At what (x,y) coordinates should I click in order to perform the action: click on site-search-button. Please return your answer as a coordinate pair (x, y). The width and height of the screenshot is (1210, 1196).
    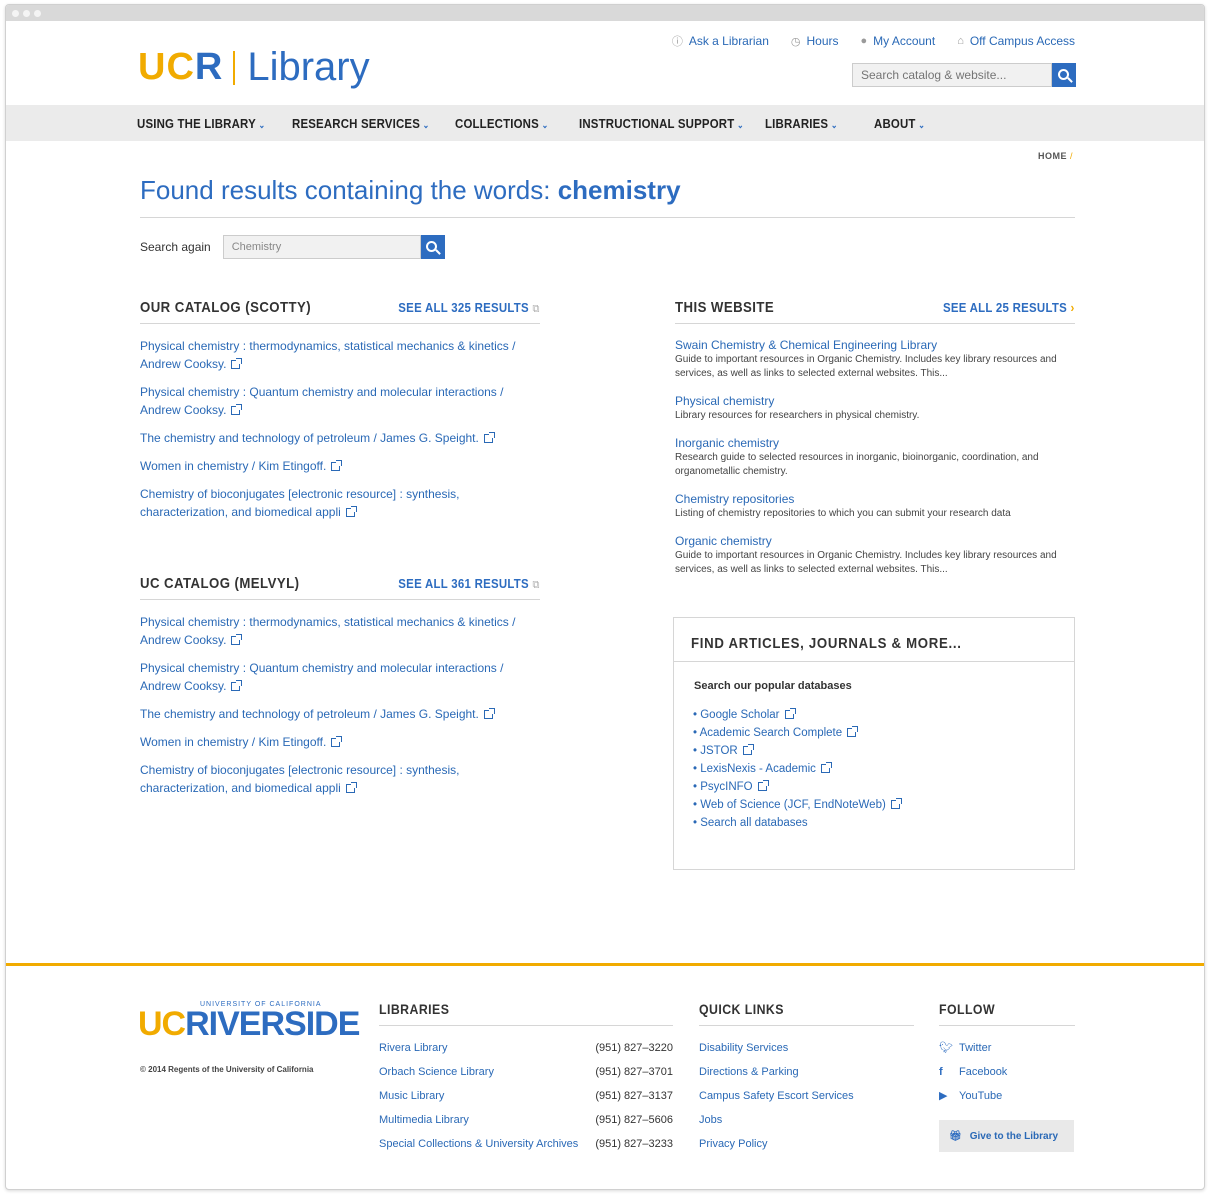
    Looking at the image, I should click on (1064, 75).